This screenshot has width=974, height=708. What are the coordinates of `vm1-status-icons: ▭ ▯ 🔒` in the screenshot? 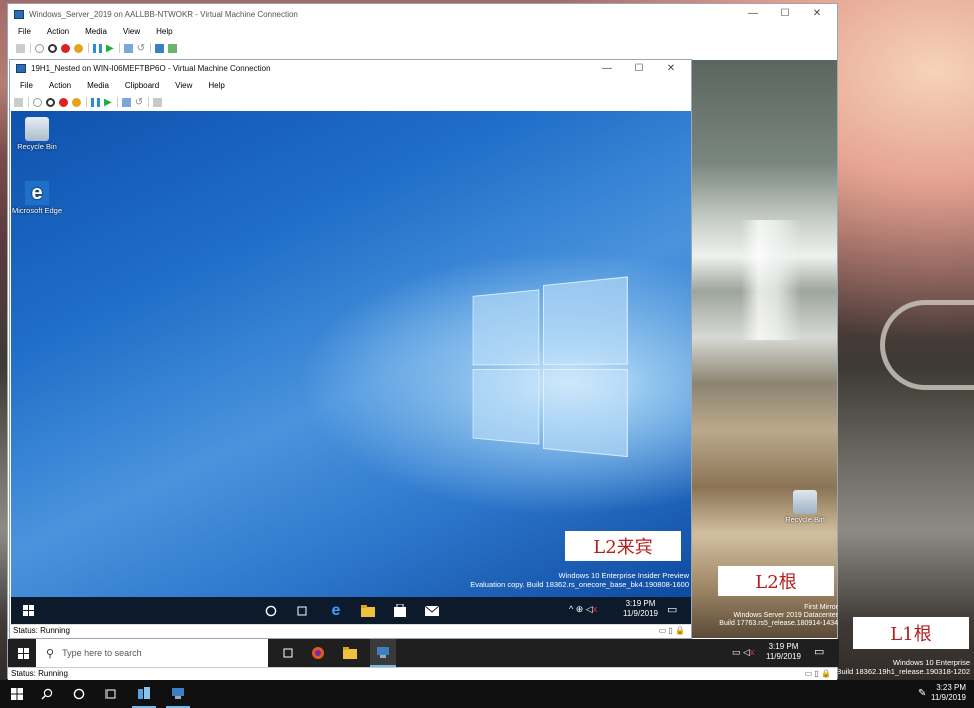 It's located at (818, 674).